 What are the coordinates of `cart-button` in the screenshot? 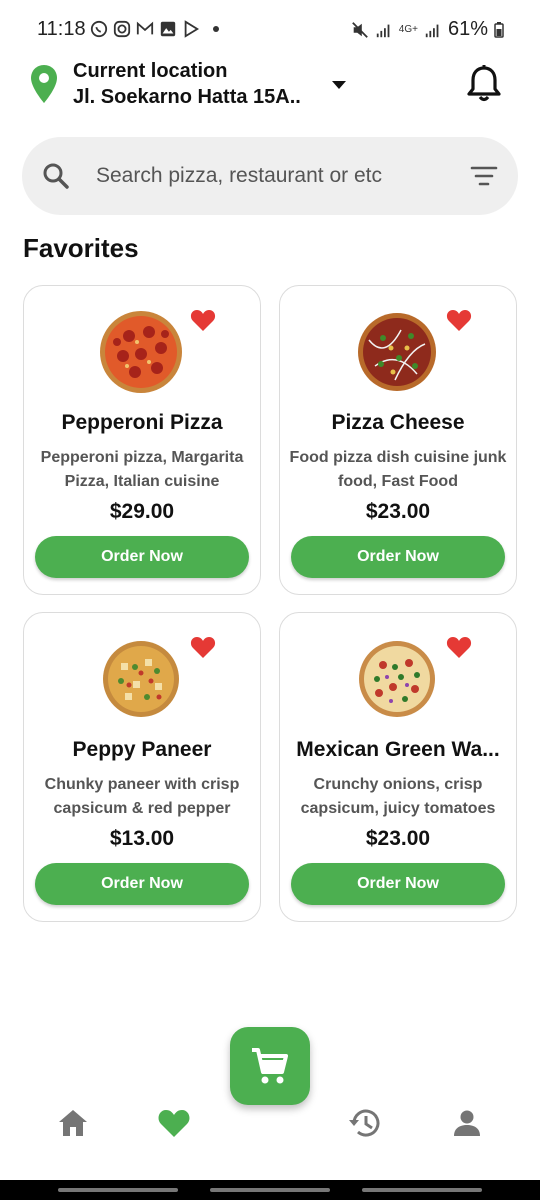 It's located at (270, 1066).